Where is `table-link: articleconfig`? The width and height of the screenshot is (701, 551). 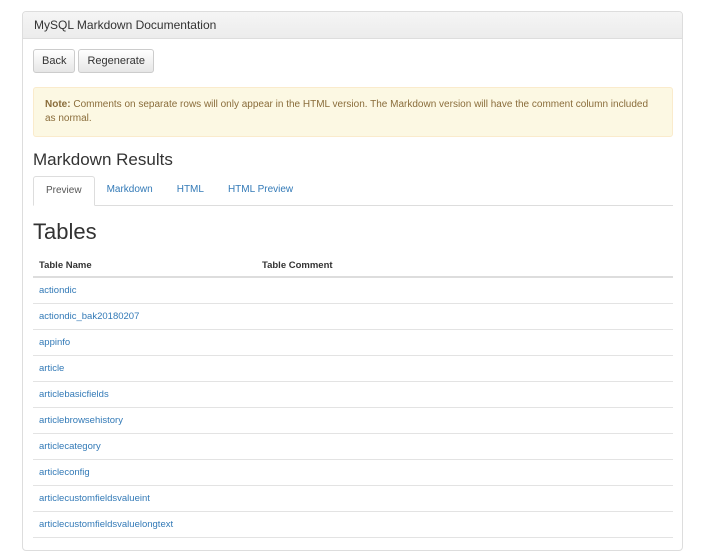
table-link: articleconfig is located at coordinates (64, 472).